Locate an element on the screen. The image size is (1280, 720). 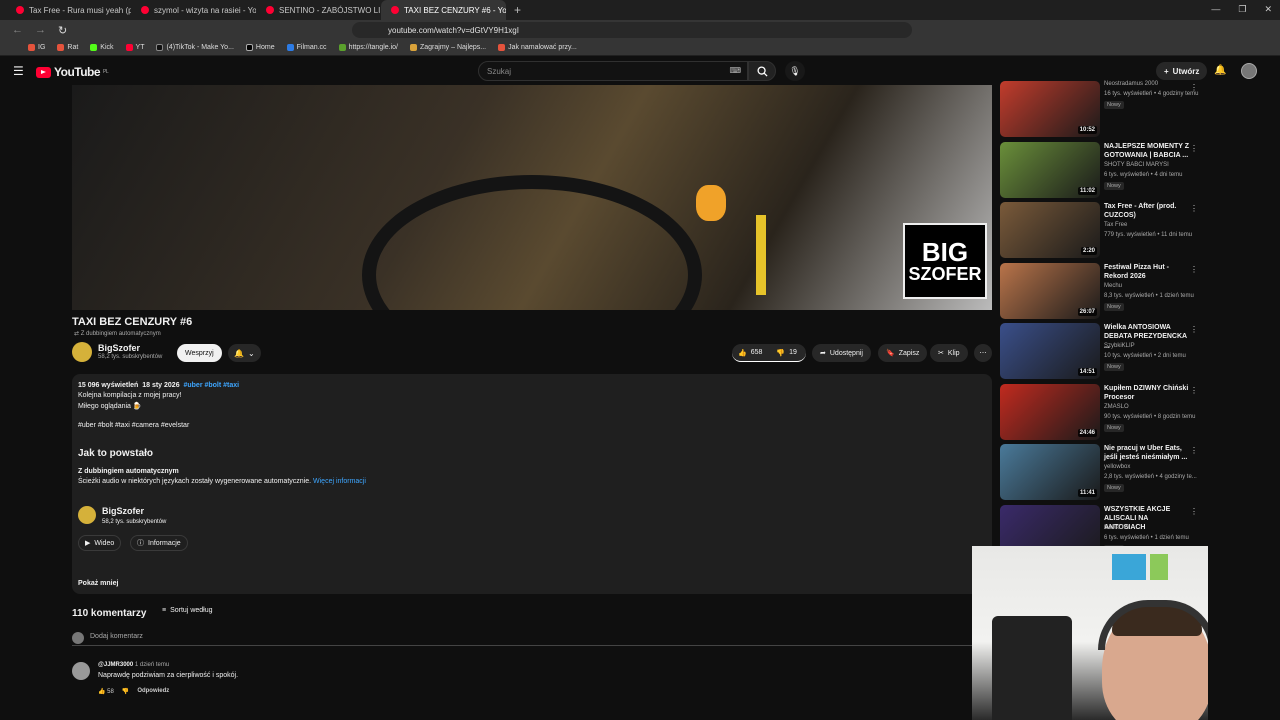
recommended-channel: SHOTY BABCI MARYSI is located at coordinates (1136, 165).